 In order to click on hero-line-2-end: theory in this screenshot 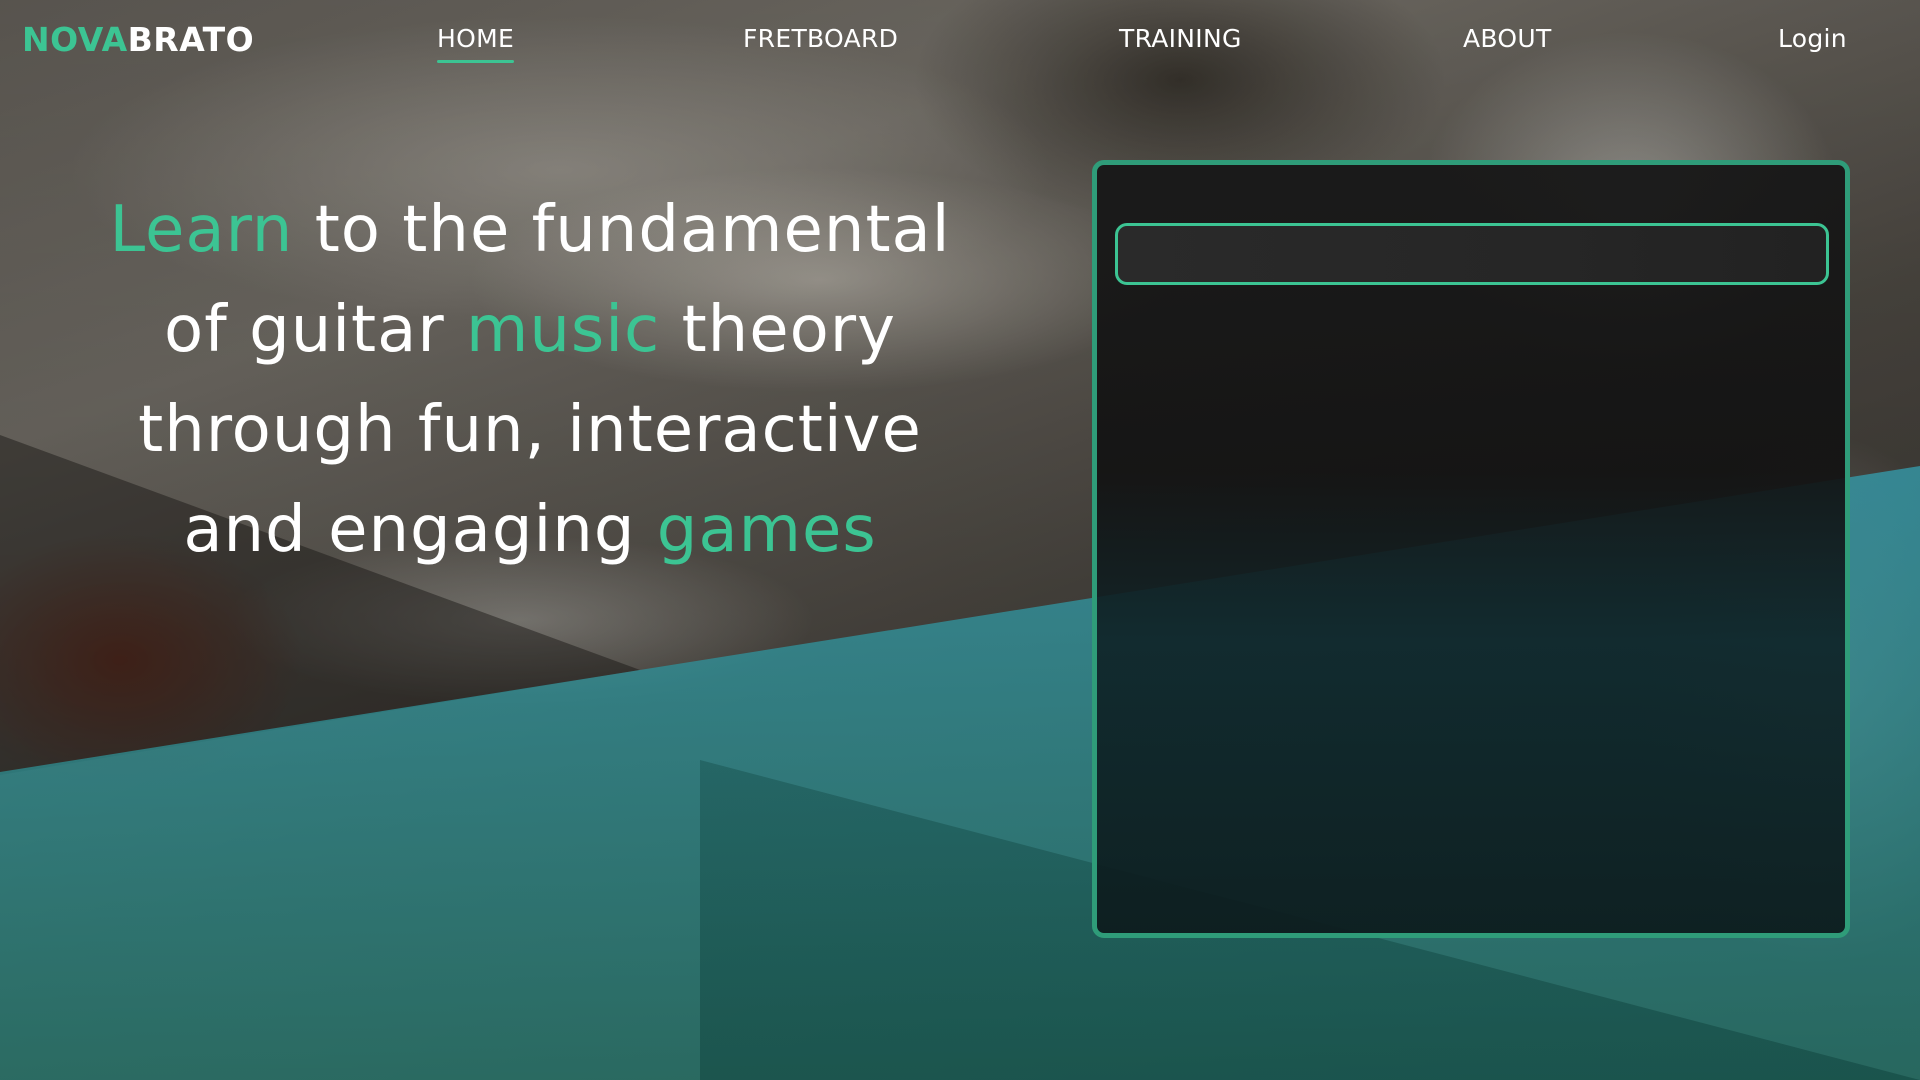, I will do `click(778, 330)`.